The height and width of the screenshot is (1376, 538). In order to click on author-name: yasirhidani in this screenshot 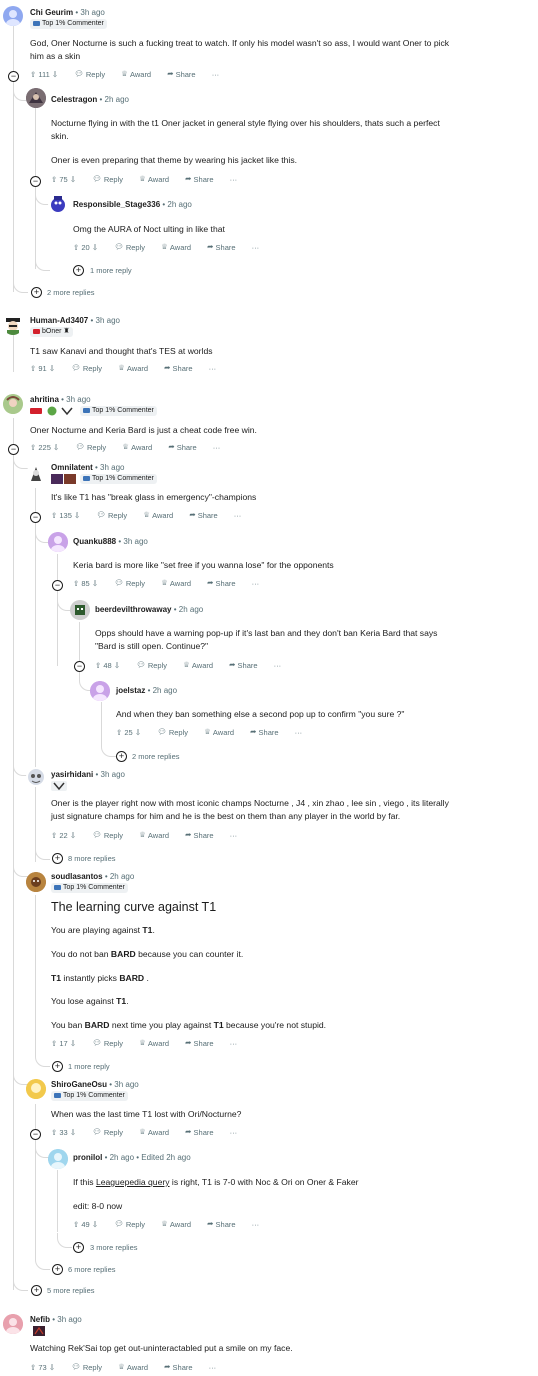, I will do `click(72, 774)`.